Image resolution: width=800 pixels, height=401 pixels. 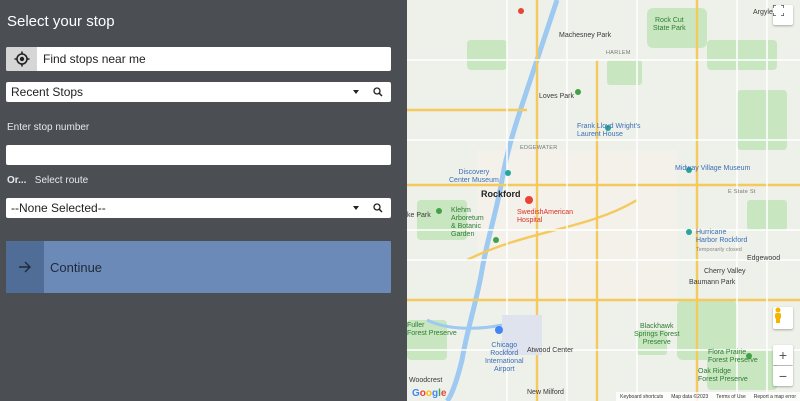 What do you see at coordinates (730, 397) in the screenshot?
I see `terms-link: Terms of Use` at bounding box center [730, 397].